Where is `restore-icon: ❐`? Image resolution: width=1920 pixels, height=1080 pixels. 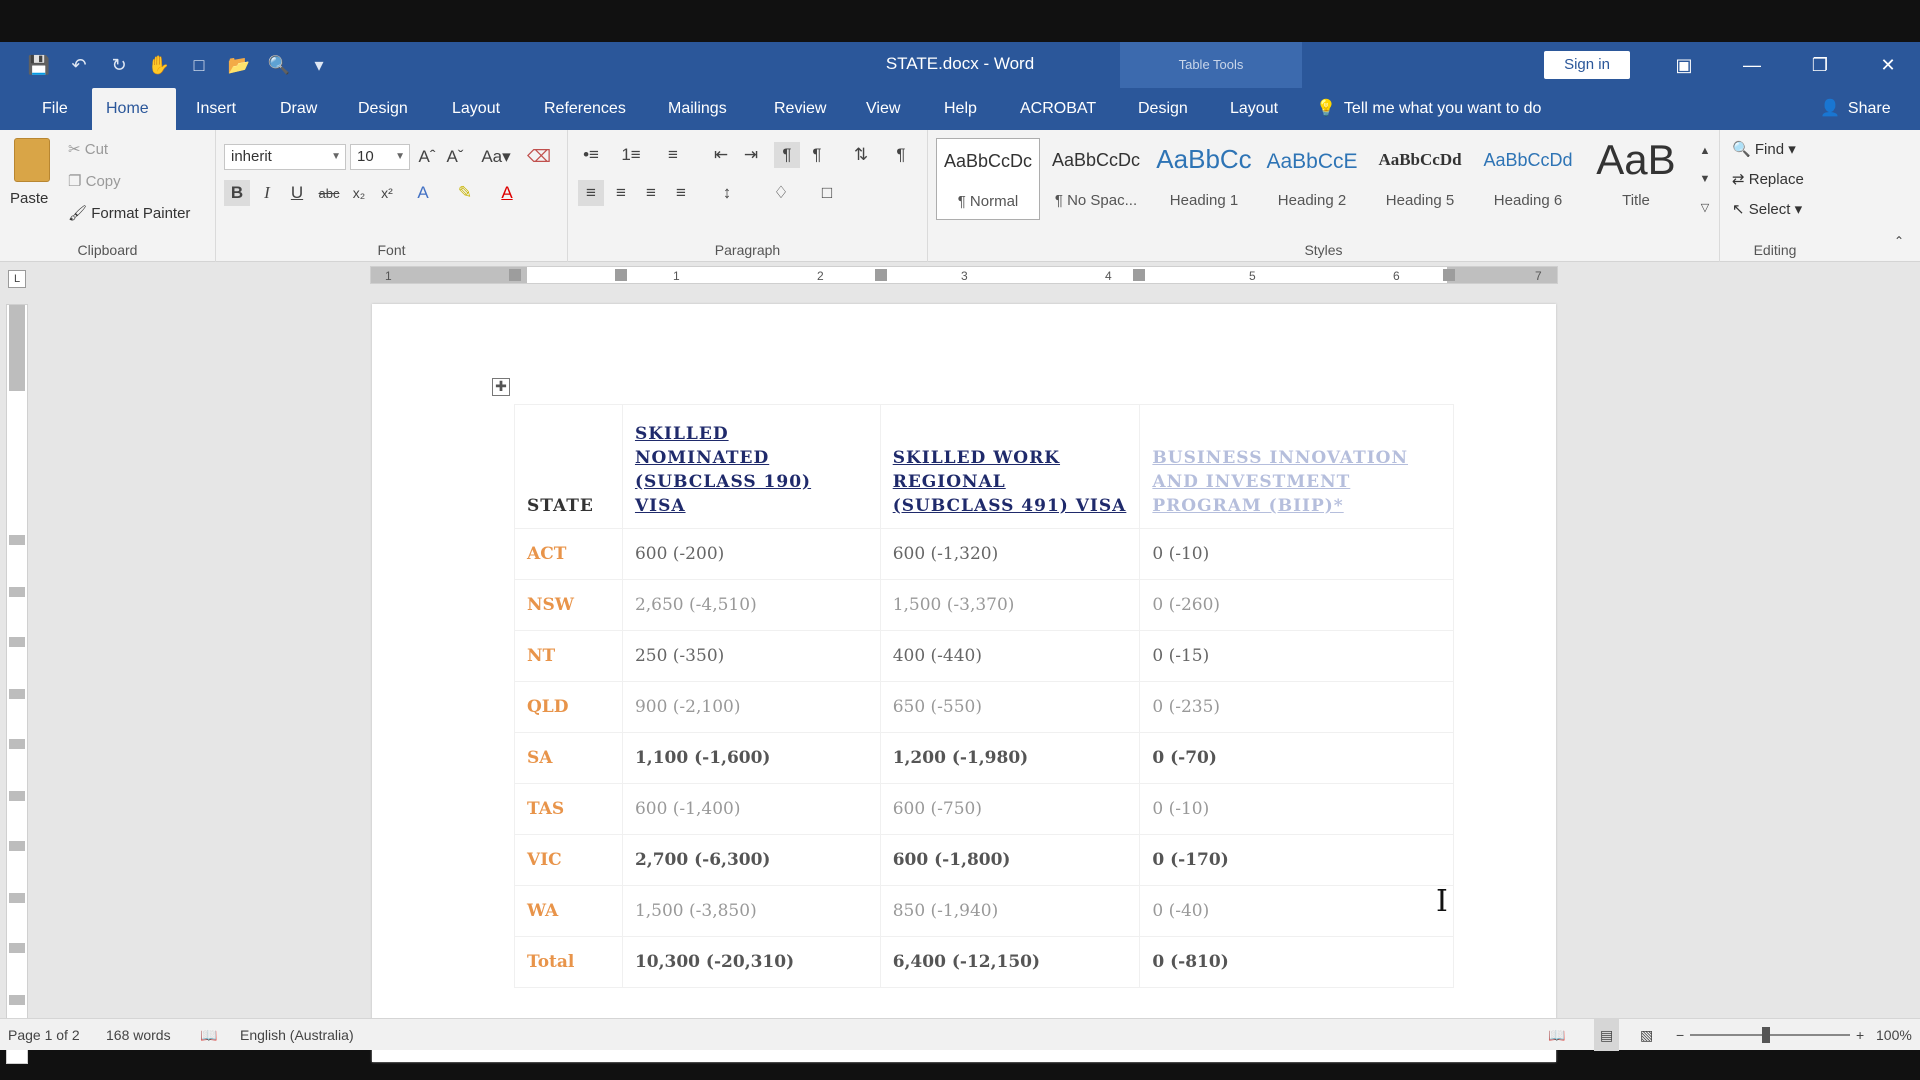 restore-icon: ❐ is located at coordinates (1820, 65).